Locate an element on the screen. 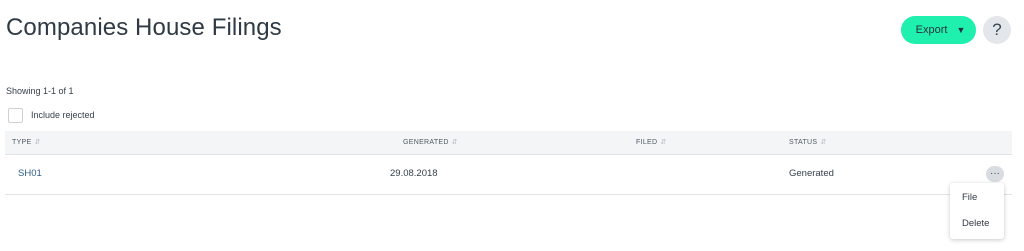 This screenshot has height=251, width=1024. include-rejected-label: Include rejected is located at coordinates (63, 115).